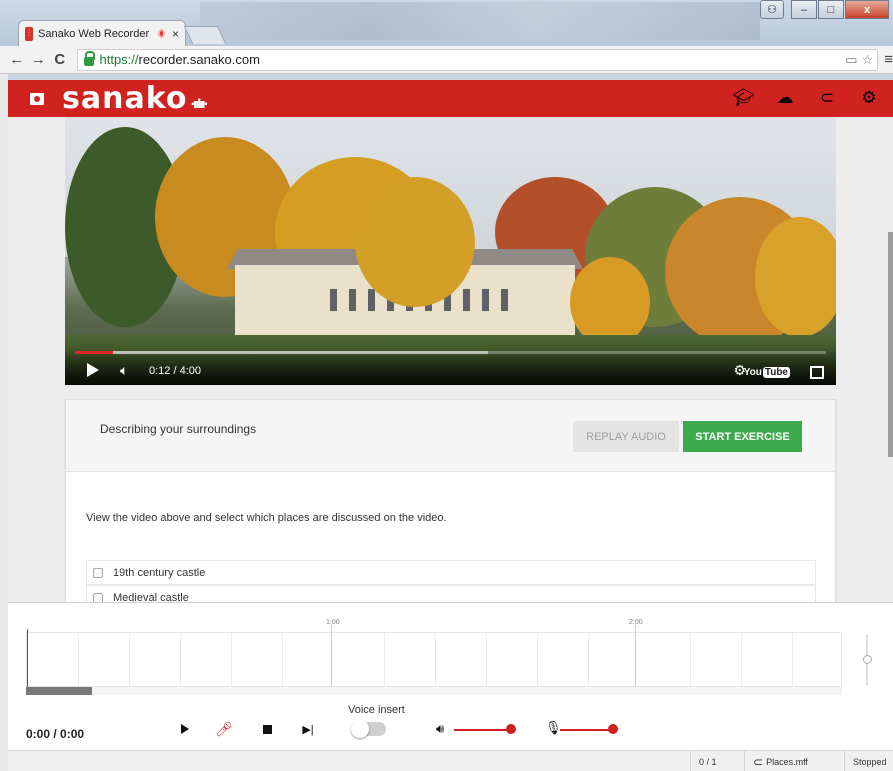 This screenshot has width=893, height=771. I want to click on reload-button: C, so click(60, 59).